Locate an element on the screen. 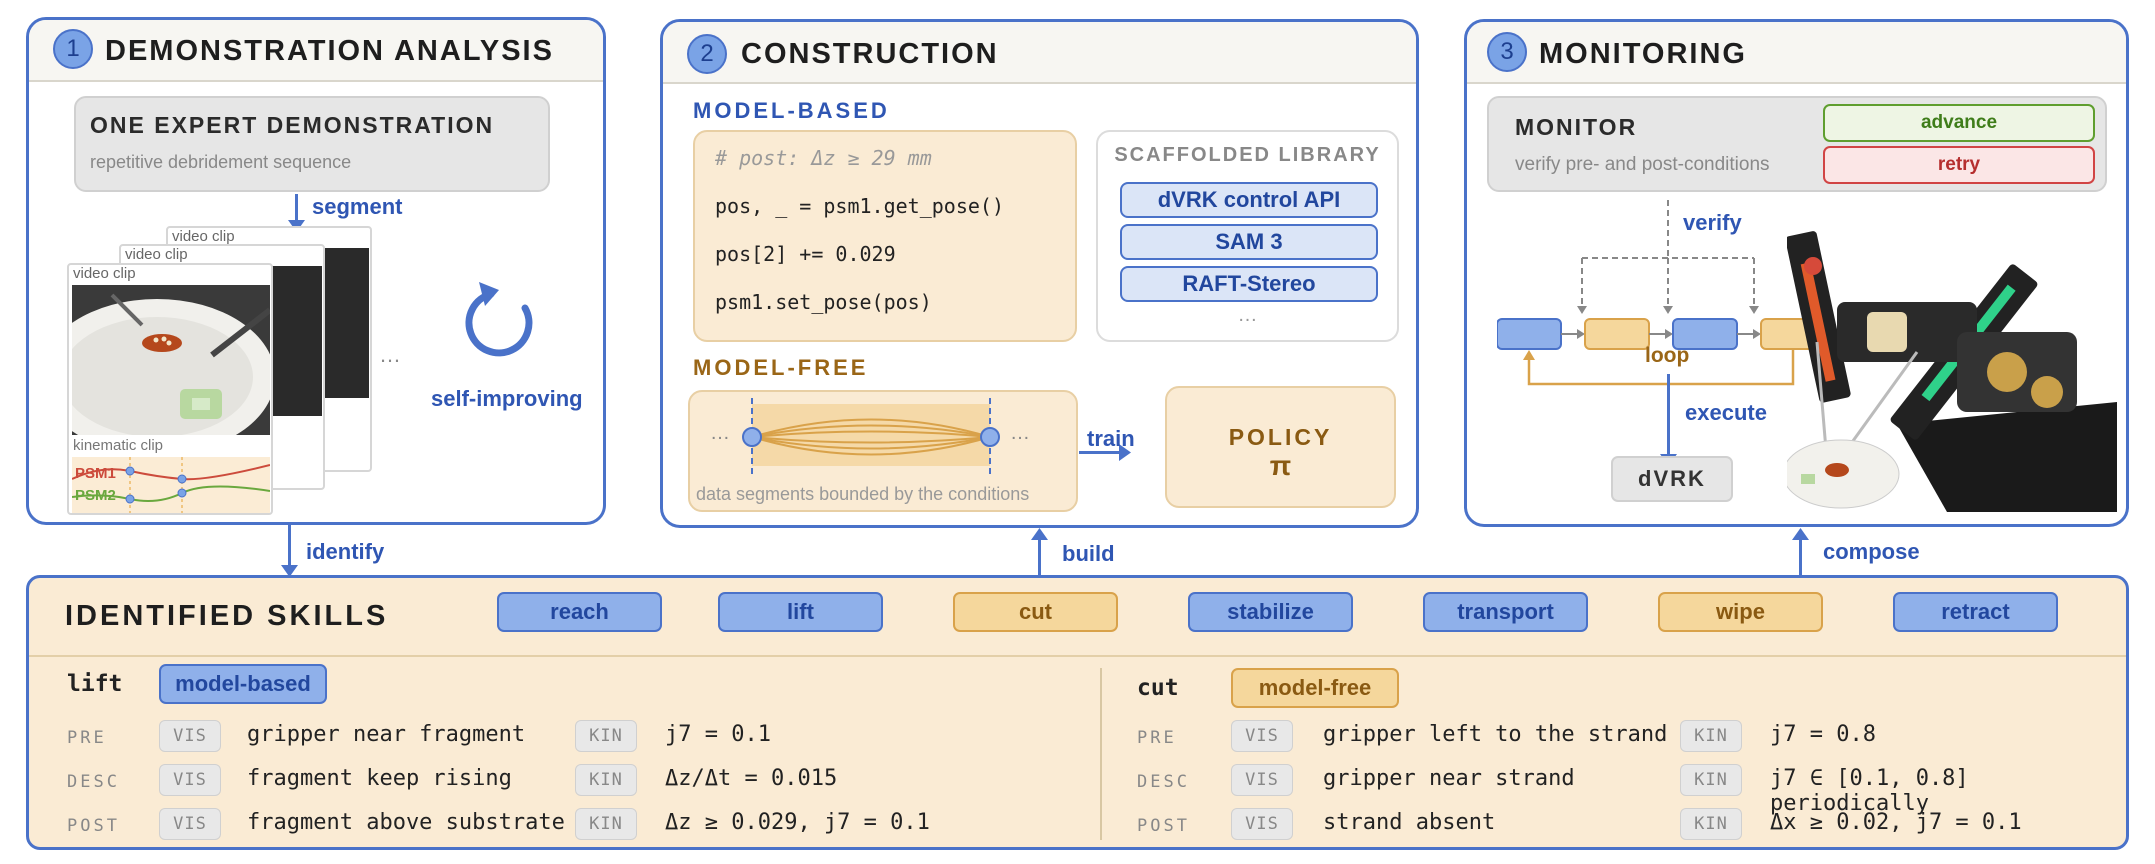 Image resolution: width=2155 pixels, height=864 pixels. vis-condition: strand absent is located at coordinates (1409, 822).